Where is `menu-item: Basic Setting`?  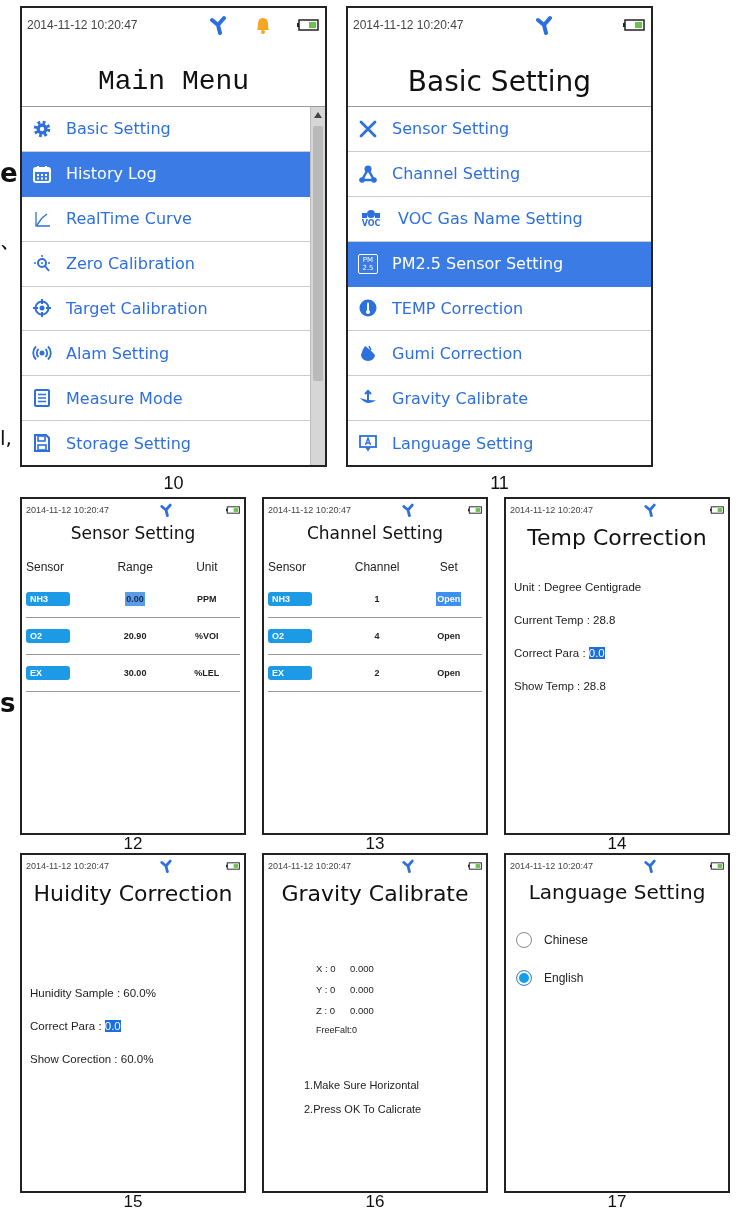 menu-item: Basic Setting is located at coordinates (166, 129).